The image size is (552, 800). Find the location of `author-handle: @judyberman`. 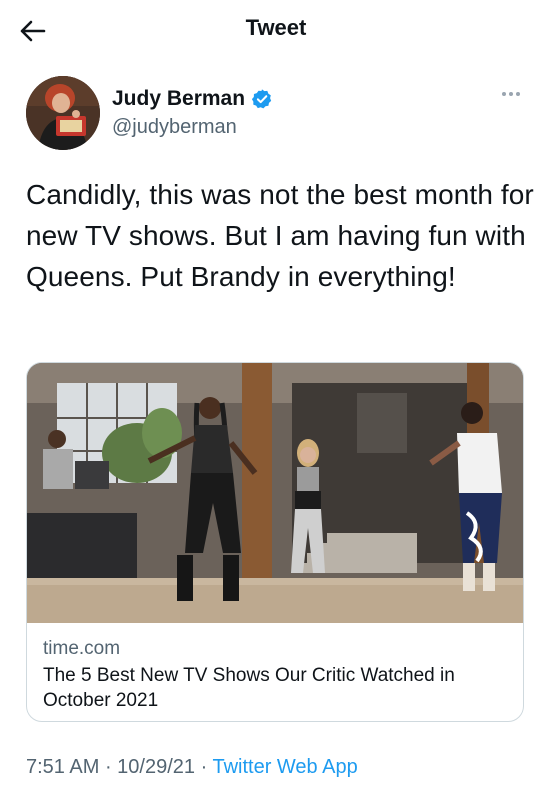

author-handle: @judyberman is located at coordinates (174, 127).